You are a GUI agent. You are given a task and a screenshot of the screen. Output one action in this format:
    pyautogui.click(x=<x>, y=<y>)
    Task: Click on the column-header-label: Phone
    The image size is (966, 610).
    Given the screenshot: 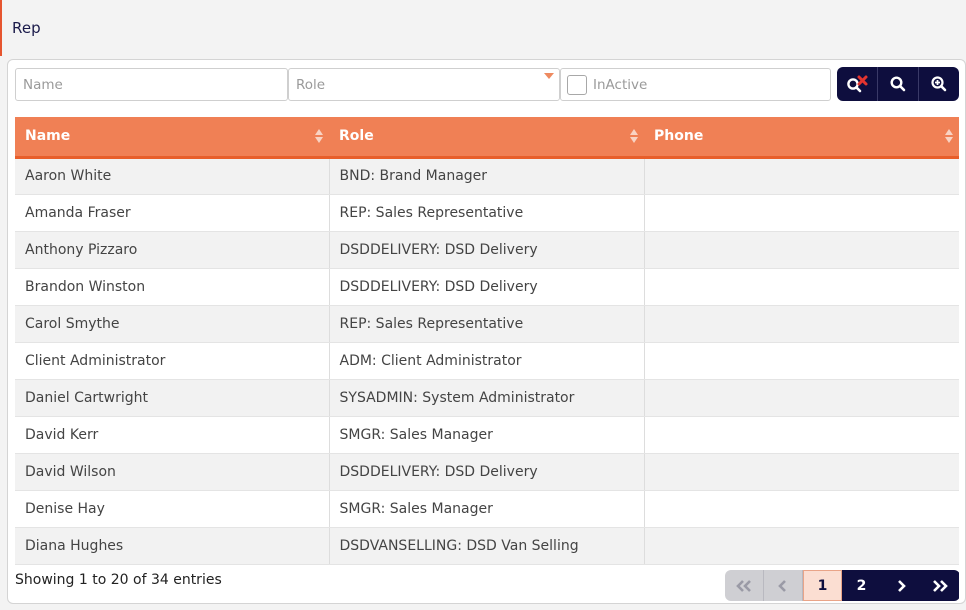 What is the action you would take?
    pyautogui.click(x=679, y=136)
    